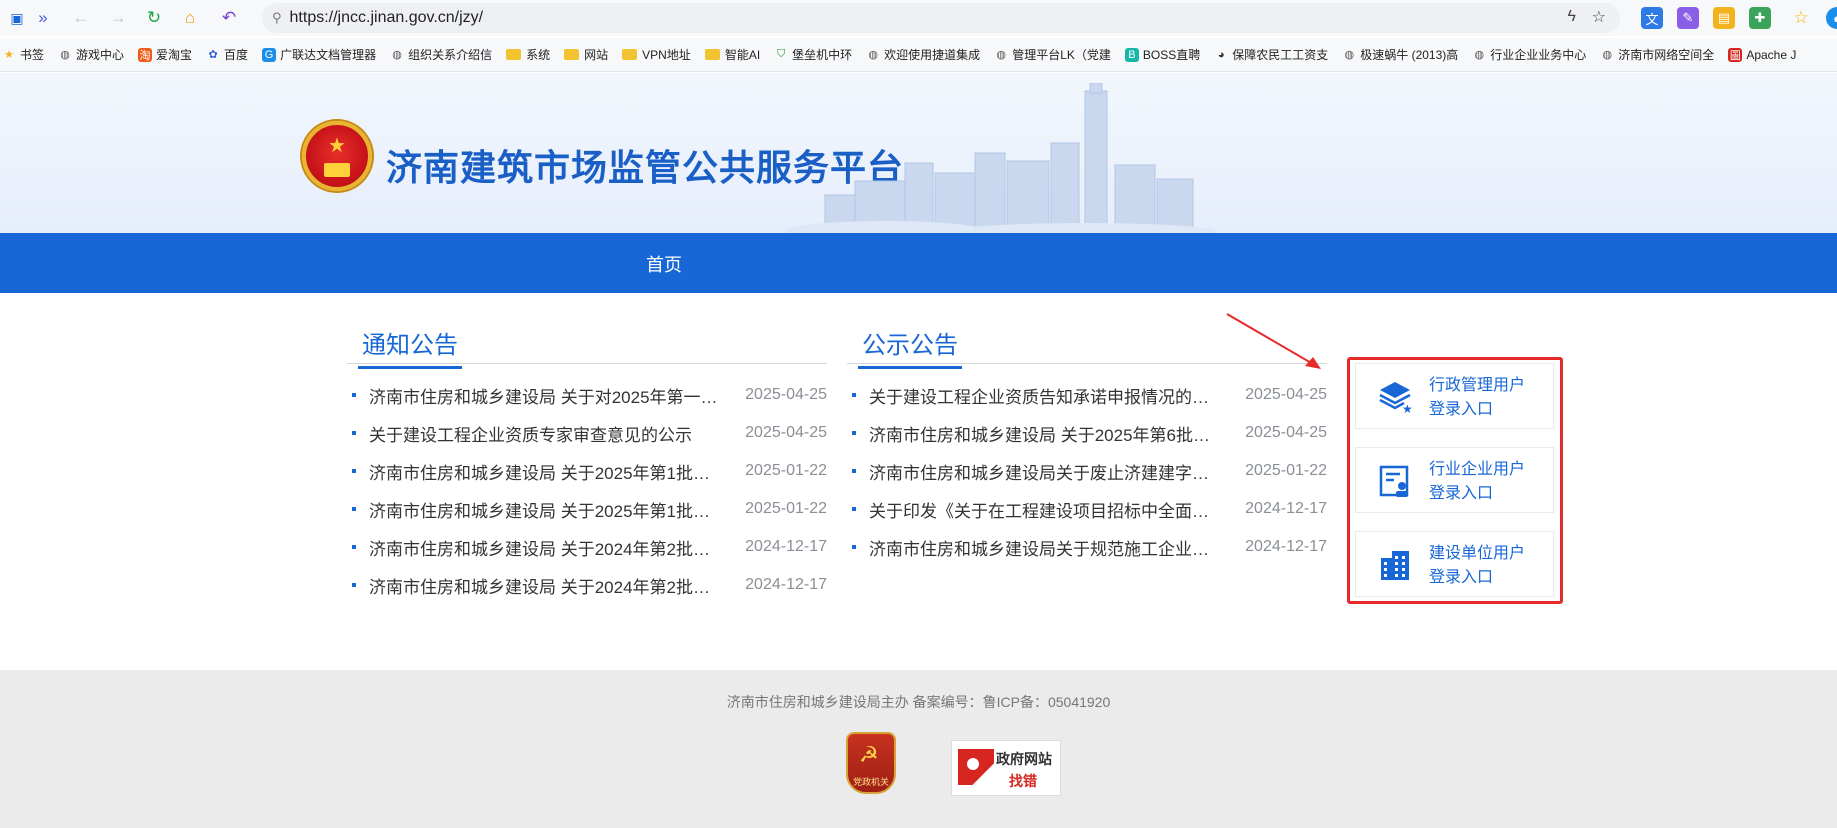 The image size is (1837, 828). Describe the element at coordinates (545, 585) in the screenshot. I see `notice-title: 济南市住房和城乡建设局 关于2024年第2批建设工程企业资质核准结果的公告` at that location.